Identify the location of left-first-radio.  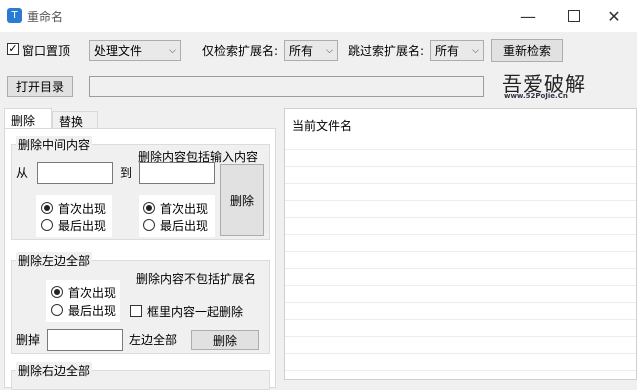
(57, 292).